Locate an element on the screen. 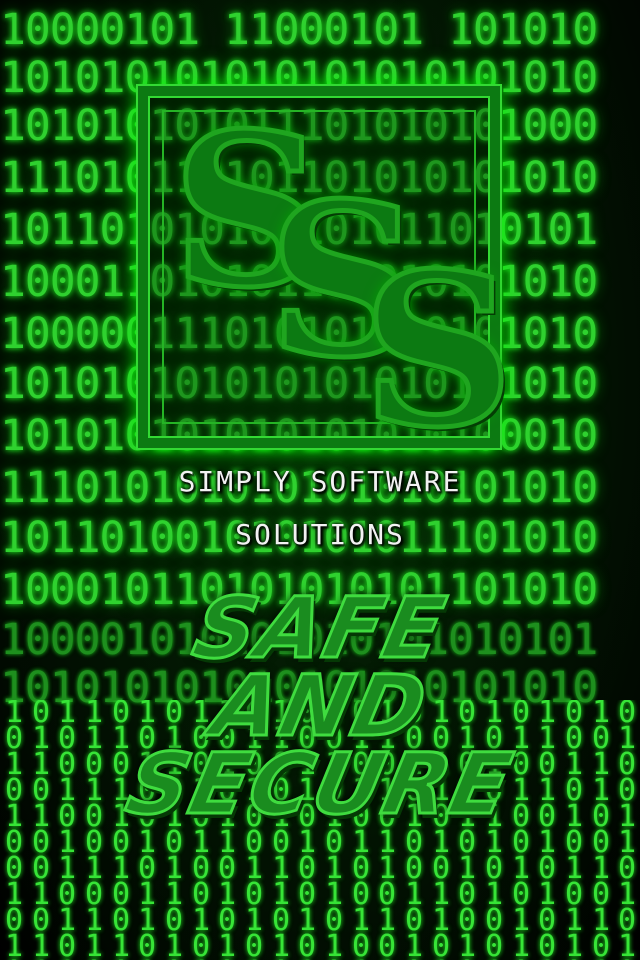 This screenshot has width=640, height=960. tagline-secure: SECURE is located at coordinates (320, 784).